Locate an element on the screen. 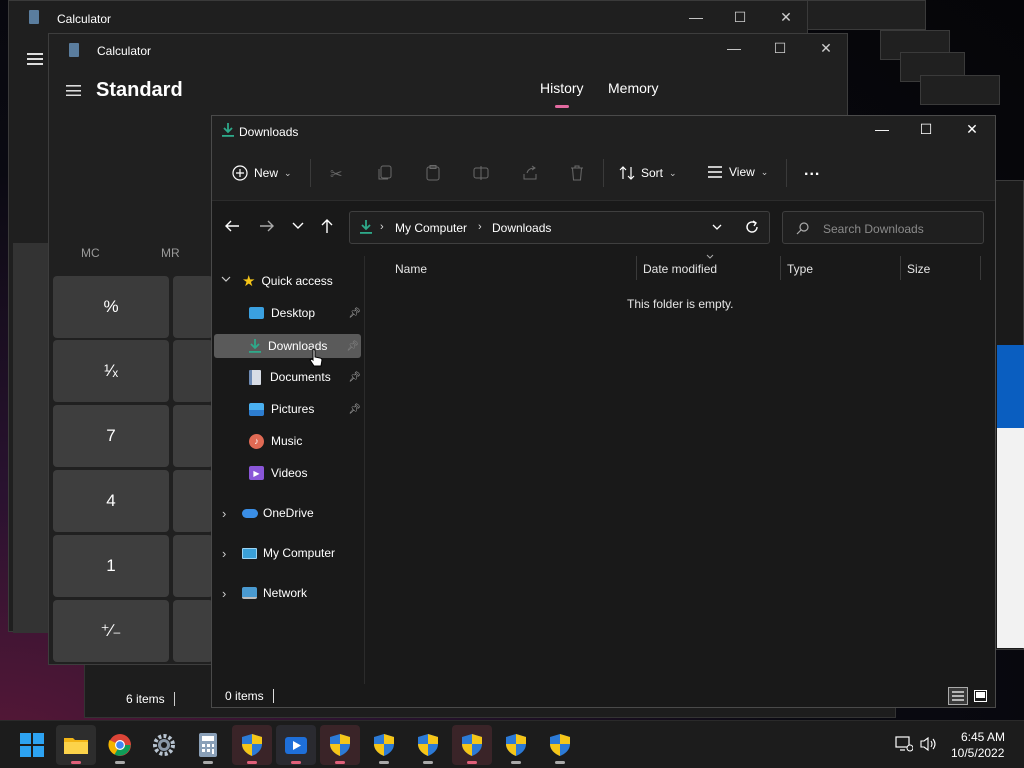  download-icon is located at coordinates (366, 227).